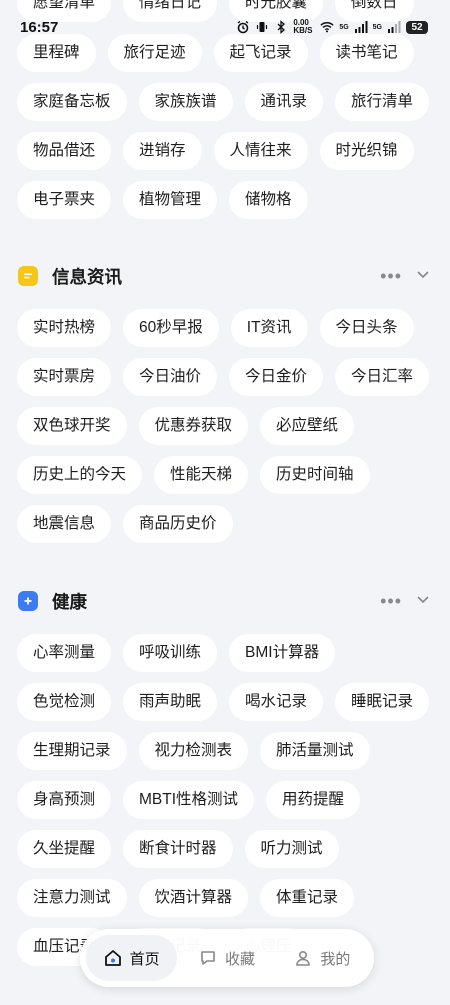 This screenshot has width=450, height=1005. What do you see at coordinates (64, 377) in the screenshot?
I see `info-tool-chip: 实时票房` at bounding box center [64, 377].